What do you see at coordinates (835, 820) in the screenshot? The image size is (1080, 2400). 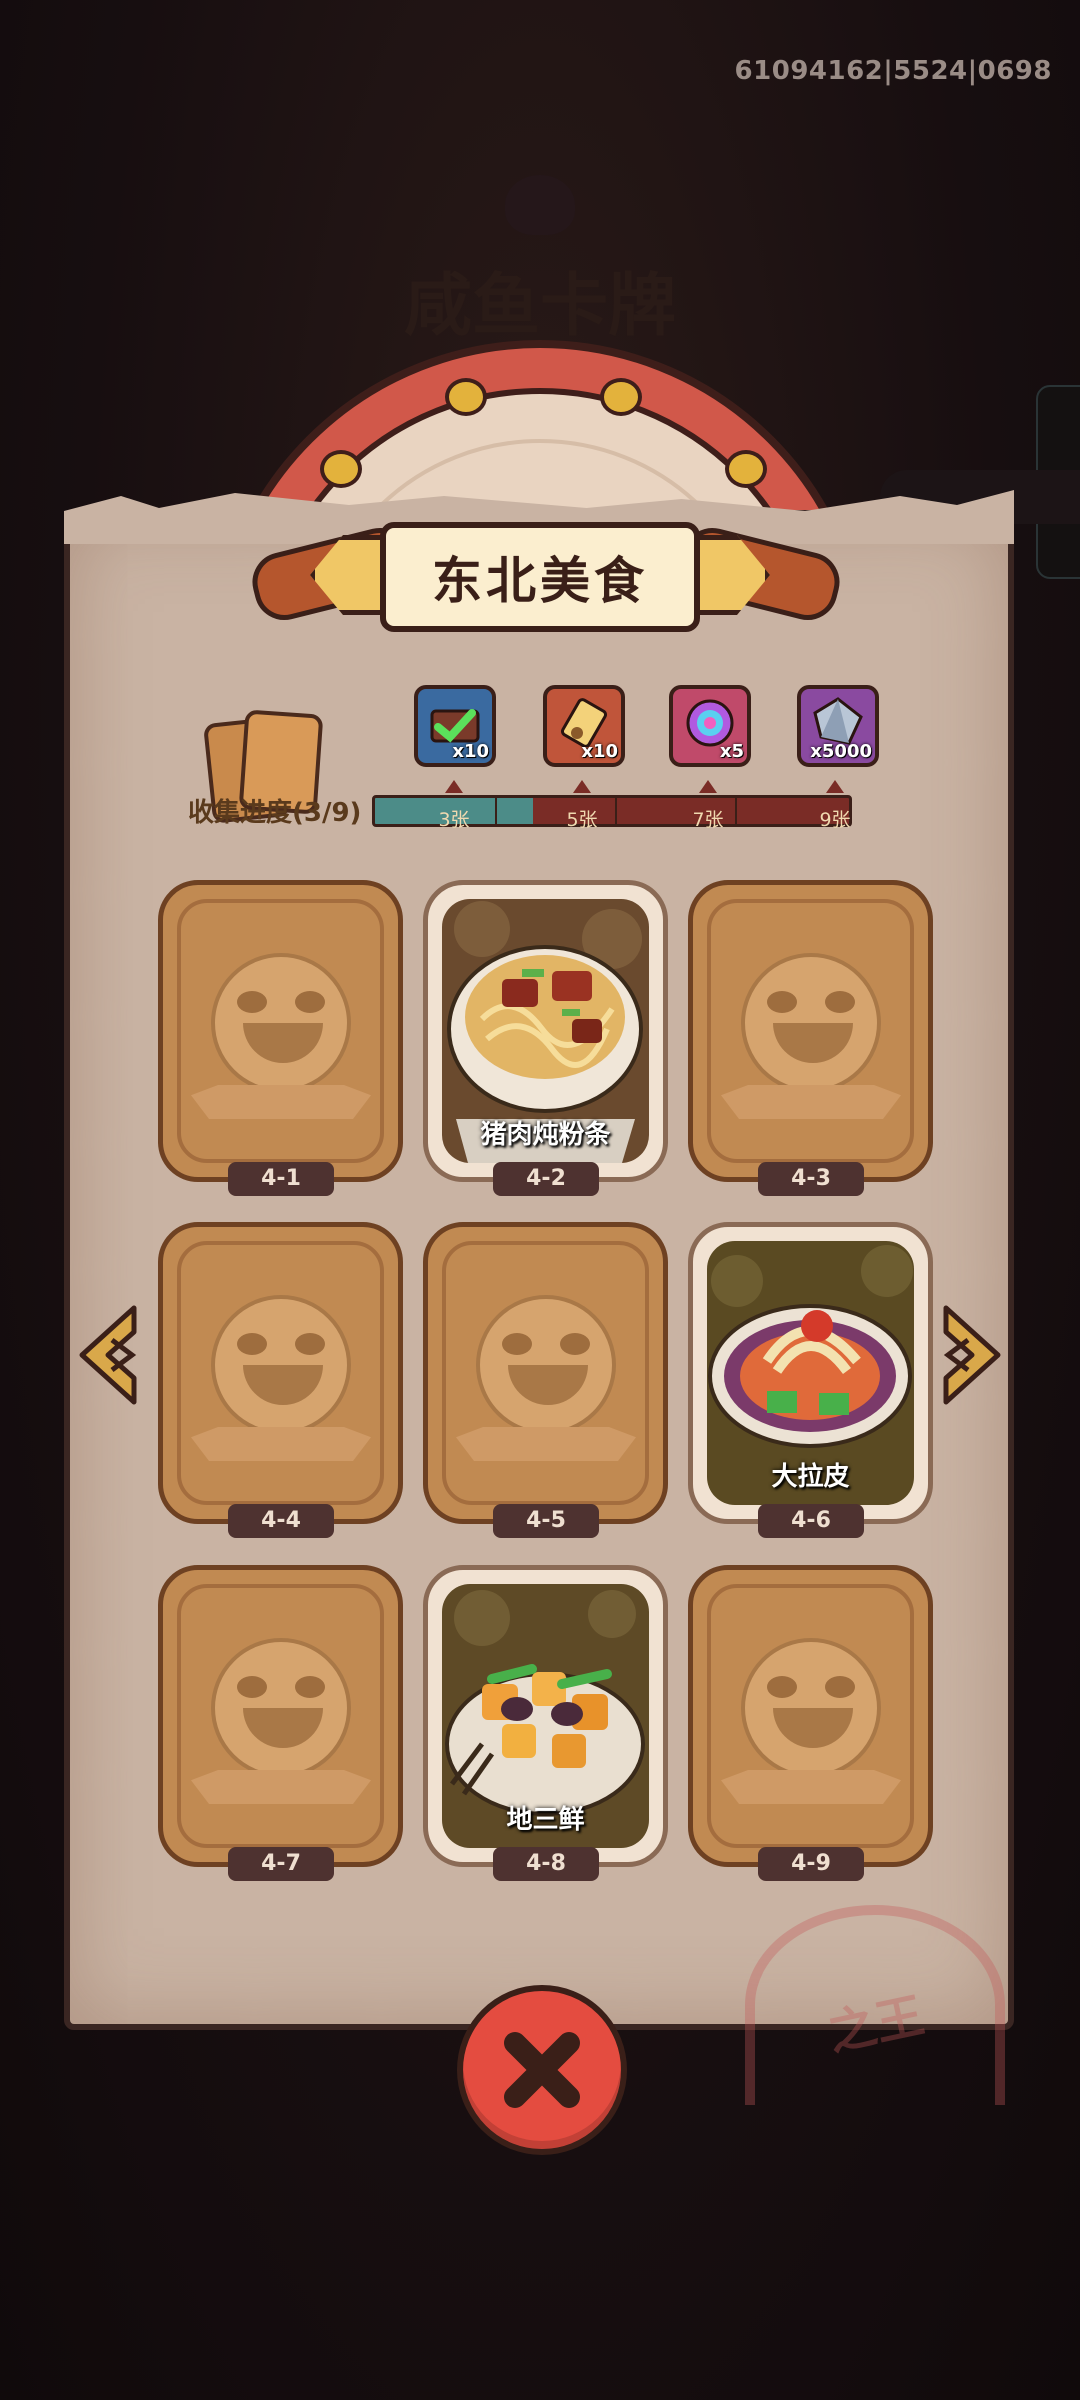 I see `milestone-label: 9张` at bounding box center [835, 820].